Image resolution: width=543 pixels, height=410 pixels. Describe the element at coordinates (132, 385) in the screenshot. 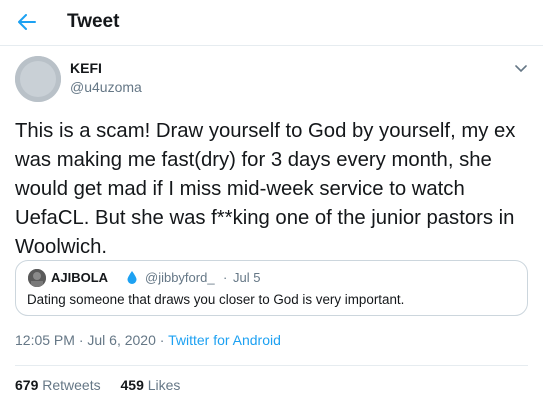

I see `likes-count: 459` at that location.